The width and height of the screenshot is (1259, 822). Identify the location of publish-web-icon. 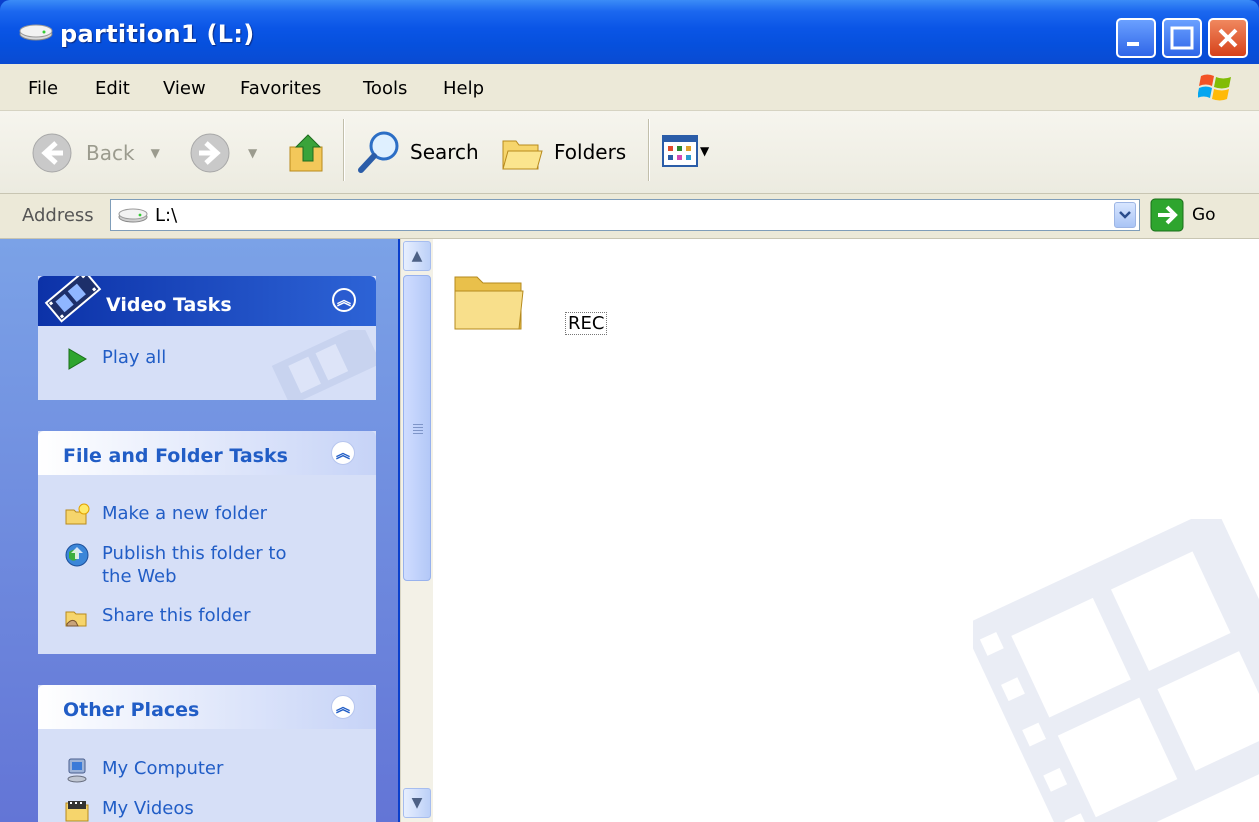
(77, 555).